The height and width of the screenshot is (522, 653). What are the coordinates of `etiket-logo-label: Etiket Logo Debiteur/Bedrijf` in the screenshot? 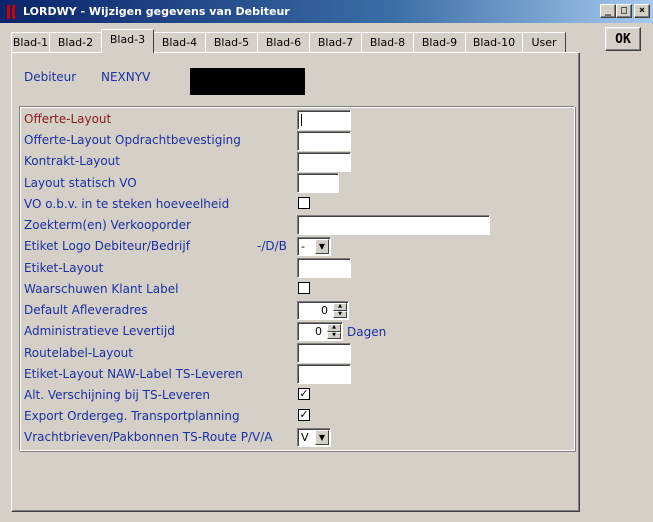 It's located at (107, 246).